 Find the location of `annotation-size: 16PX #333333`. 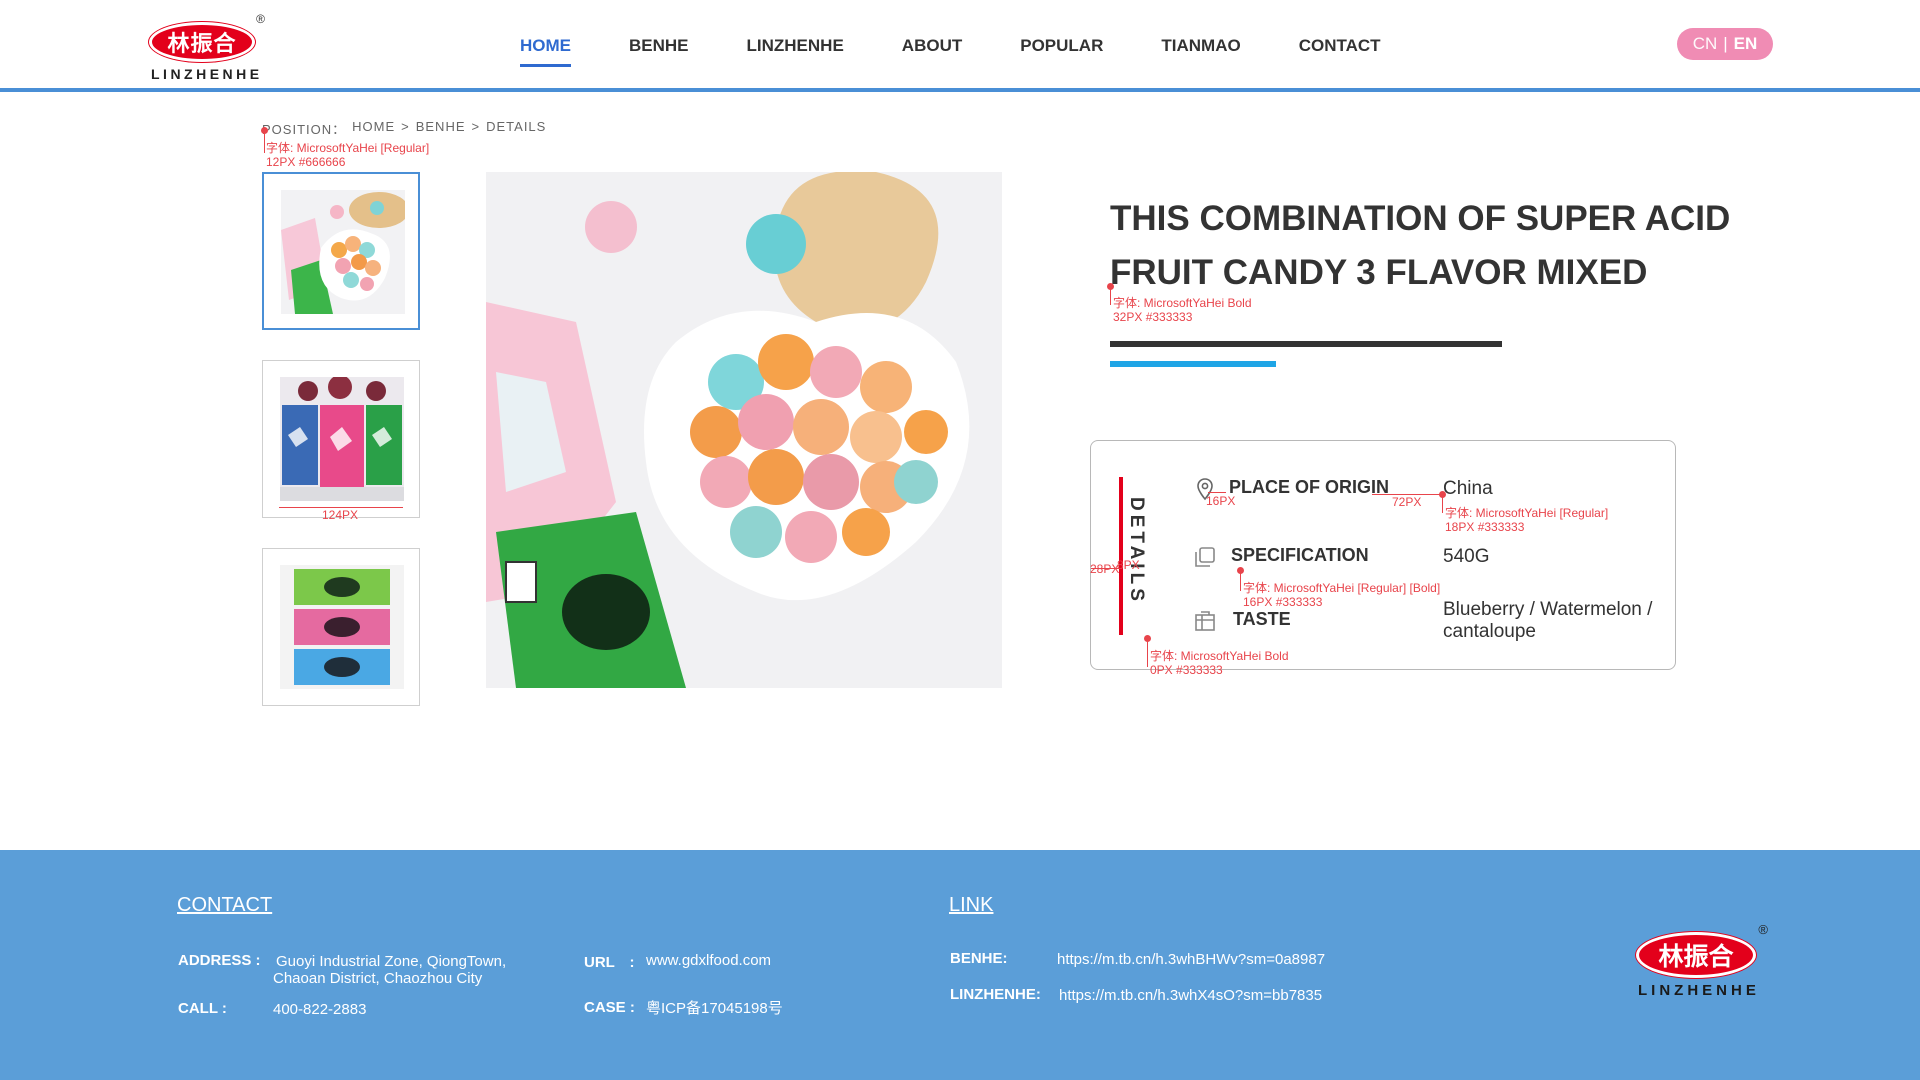

annotation-size: 16PX #333333 is located at coordinates (1283, 602).